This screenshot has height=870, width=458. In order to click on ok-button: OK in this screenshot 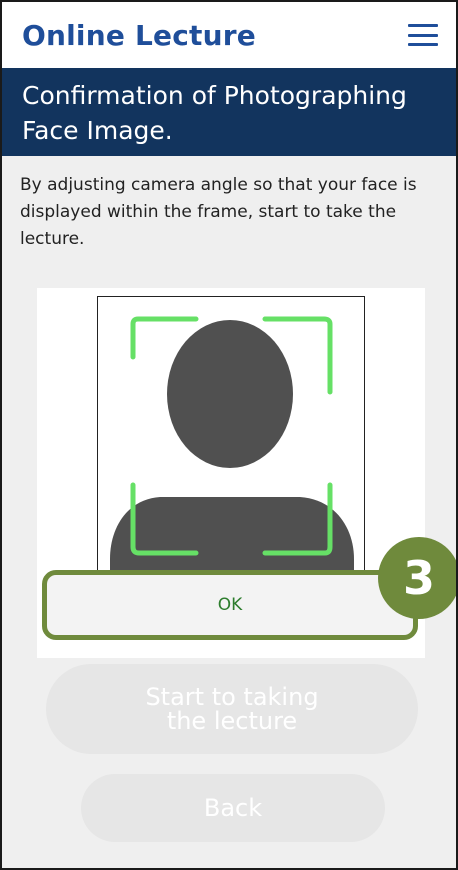, I will do `click(230, 605)`.